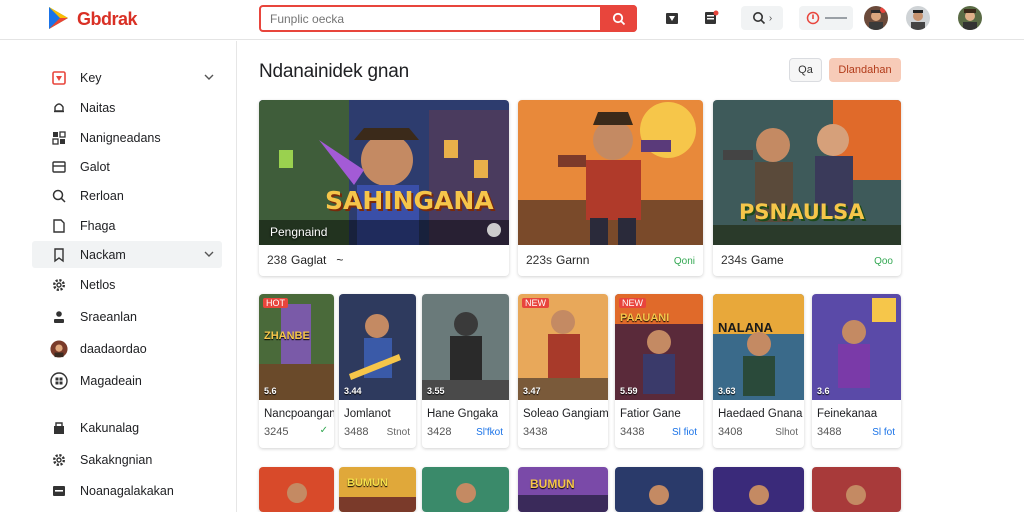 This screenshot has width=1024, height=512. What do you see at coordinates (745, 327) in the screenshot?
I see `game-title-art: NALANA` at bounding box center [745, 327].